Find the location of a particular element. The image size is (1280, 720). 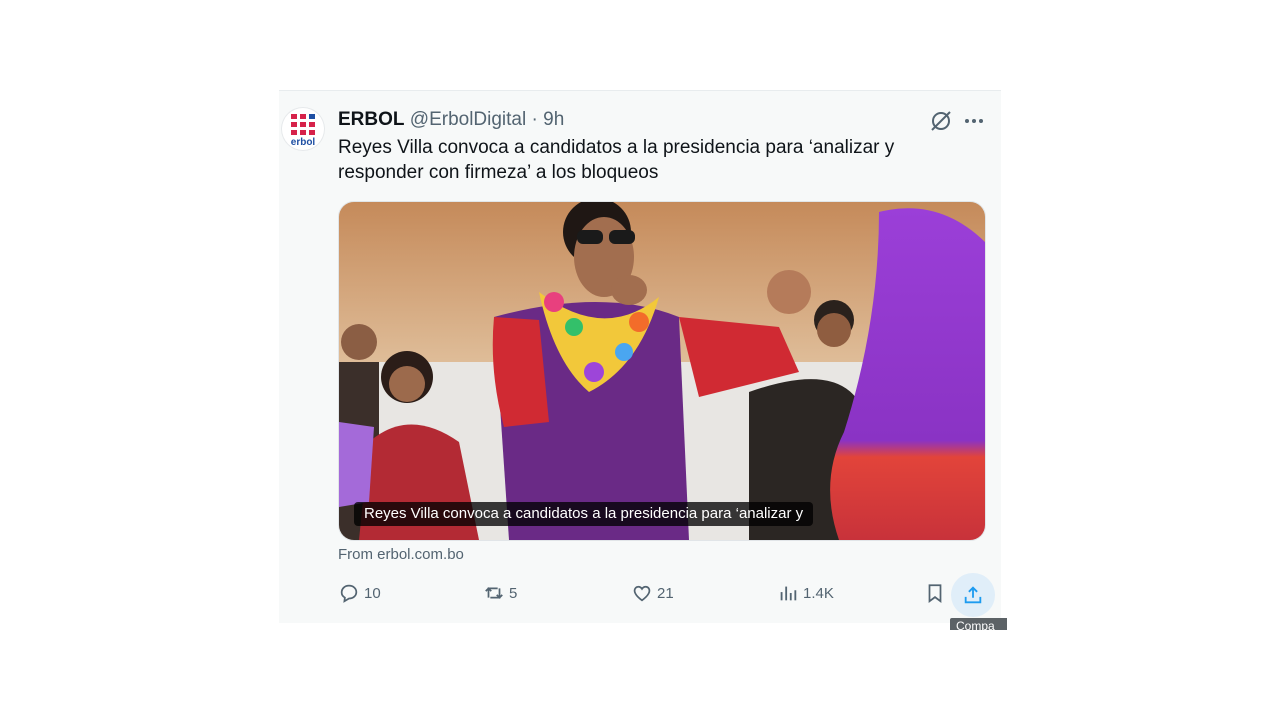

avatar: erbol is located at coordinates (303, 129).